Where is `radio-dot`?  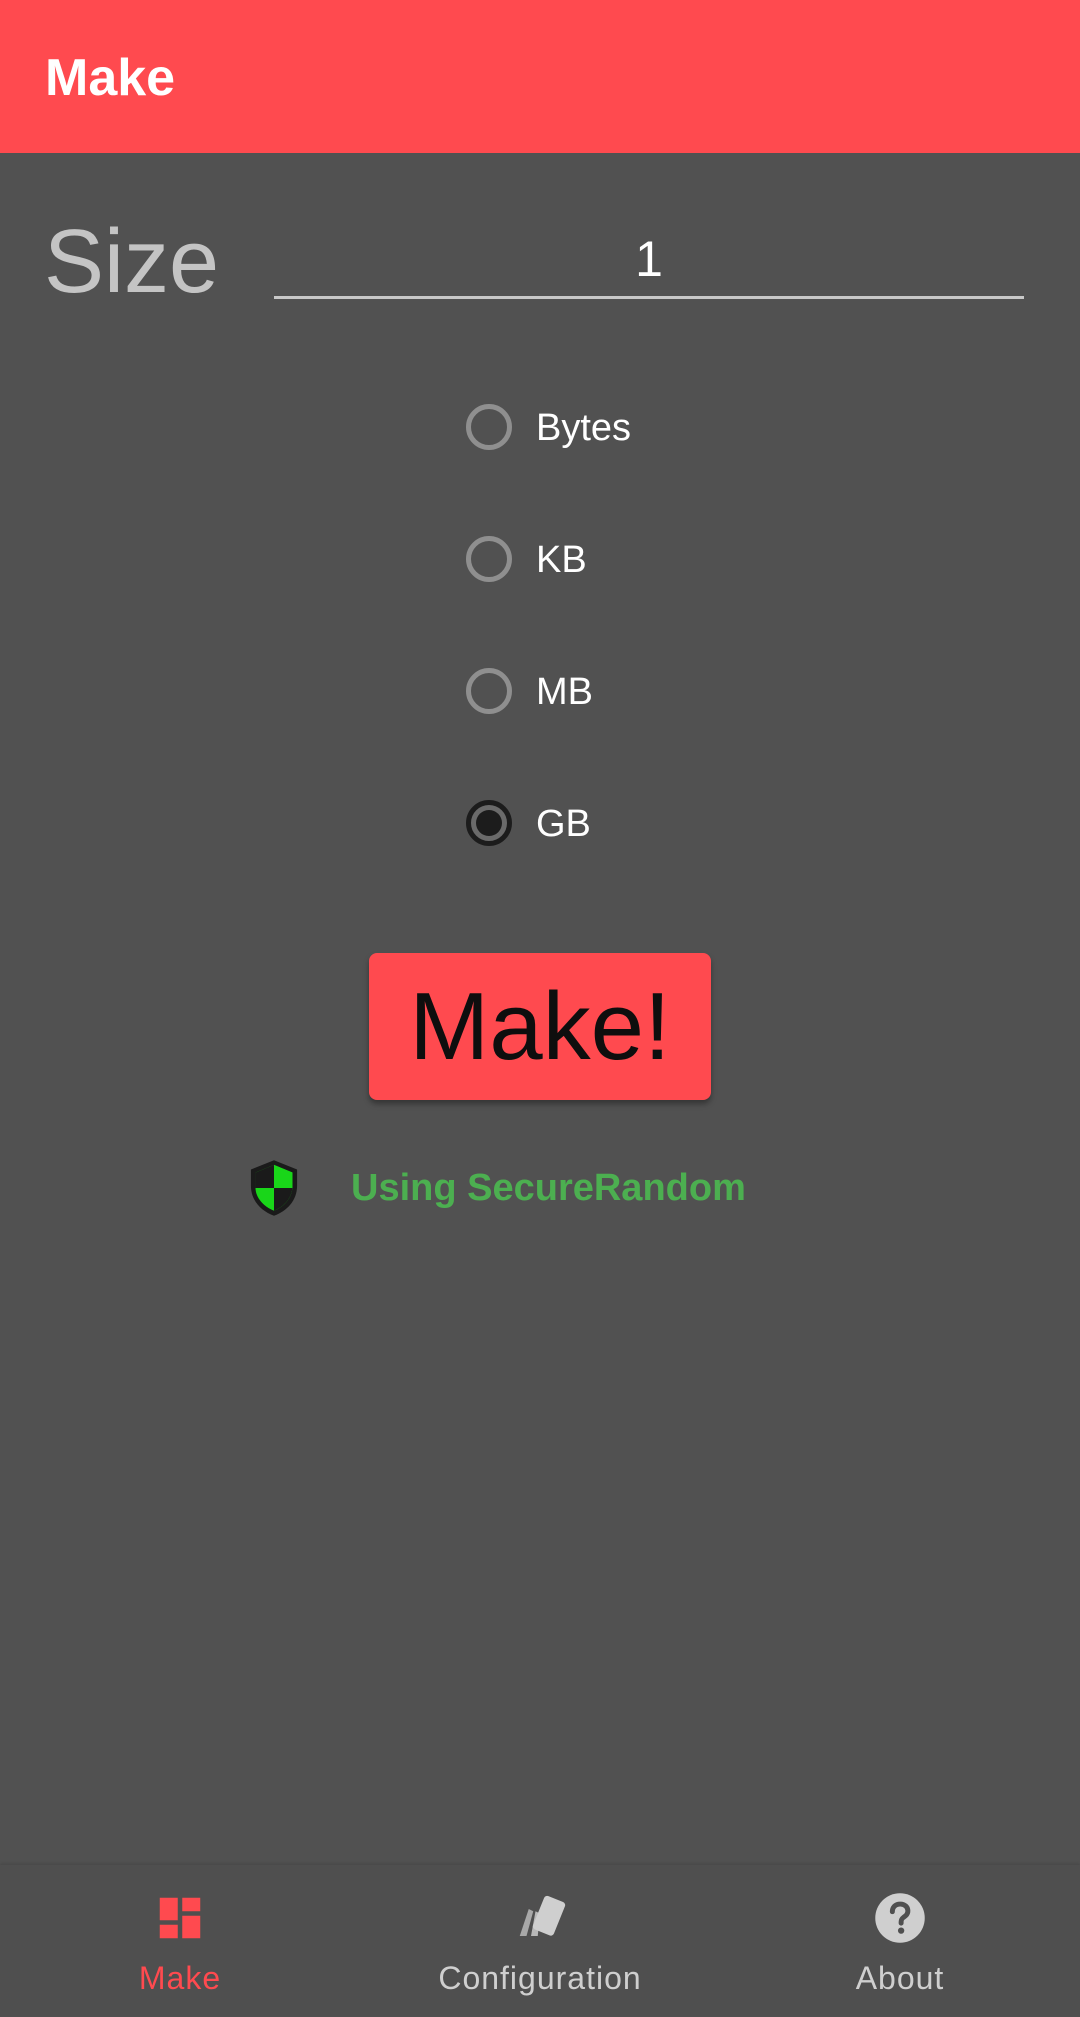 radio-dot is located at coordinates (489, 823).